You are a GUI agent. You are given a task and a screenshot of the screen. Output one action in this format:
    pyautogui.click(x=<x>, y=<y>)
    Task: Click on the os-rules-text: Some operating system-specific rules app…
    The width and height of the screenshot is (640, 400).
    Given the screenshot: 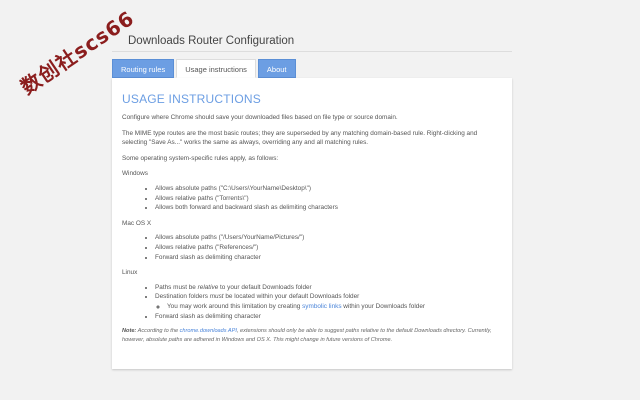 What is the action you would take?
    pyautogui.click(x=200, y=158)
    